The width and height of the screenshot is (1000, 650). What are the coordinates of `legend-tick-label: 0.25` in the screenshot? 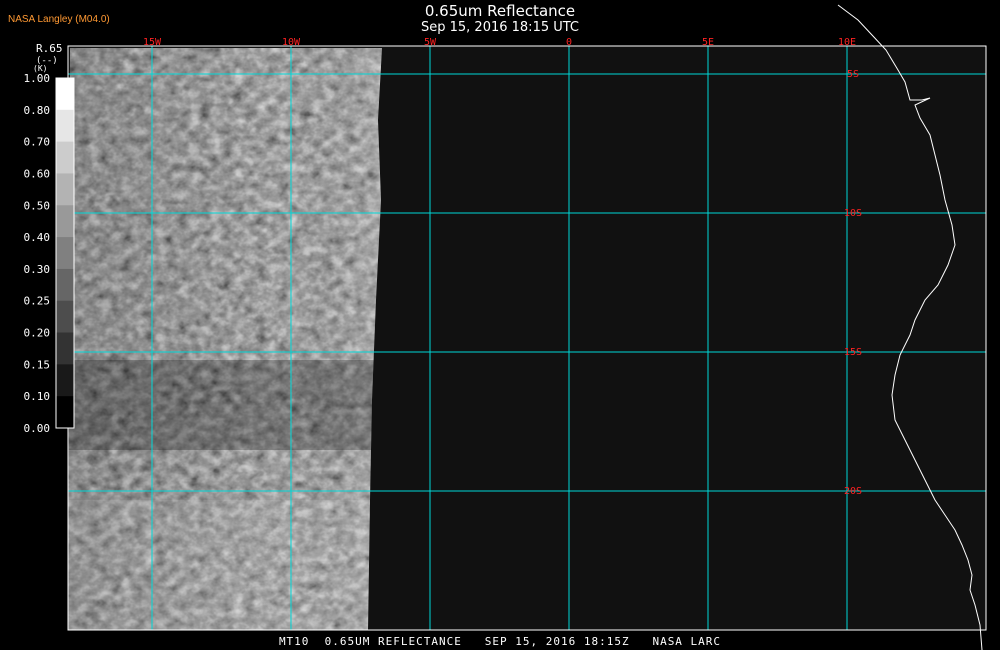 It's located at (37, 301).